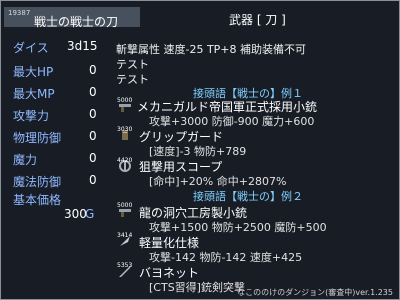 Image resolution: width=400 pixels, height=300 pixels. What do you see at coordinates (125, 265) in the screenshot?
I see `item-icon-number: 5353` at bounding box center [125, 265].